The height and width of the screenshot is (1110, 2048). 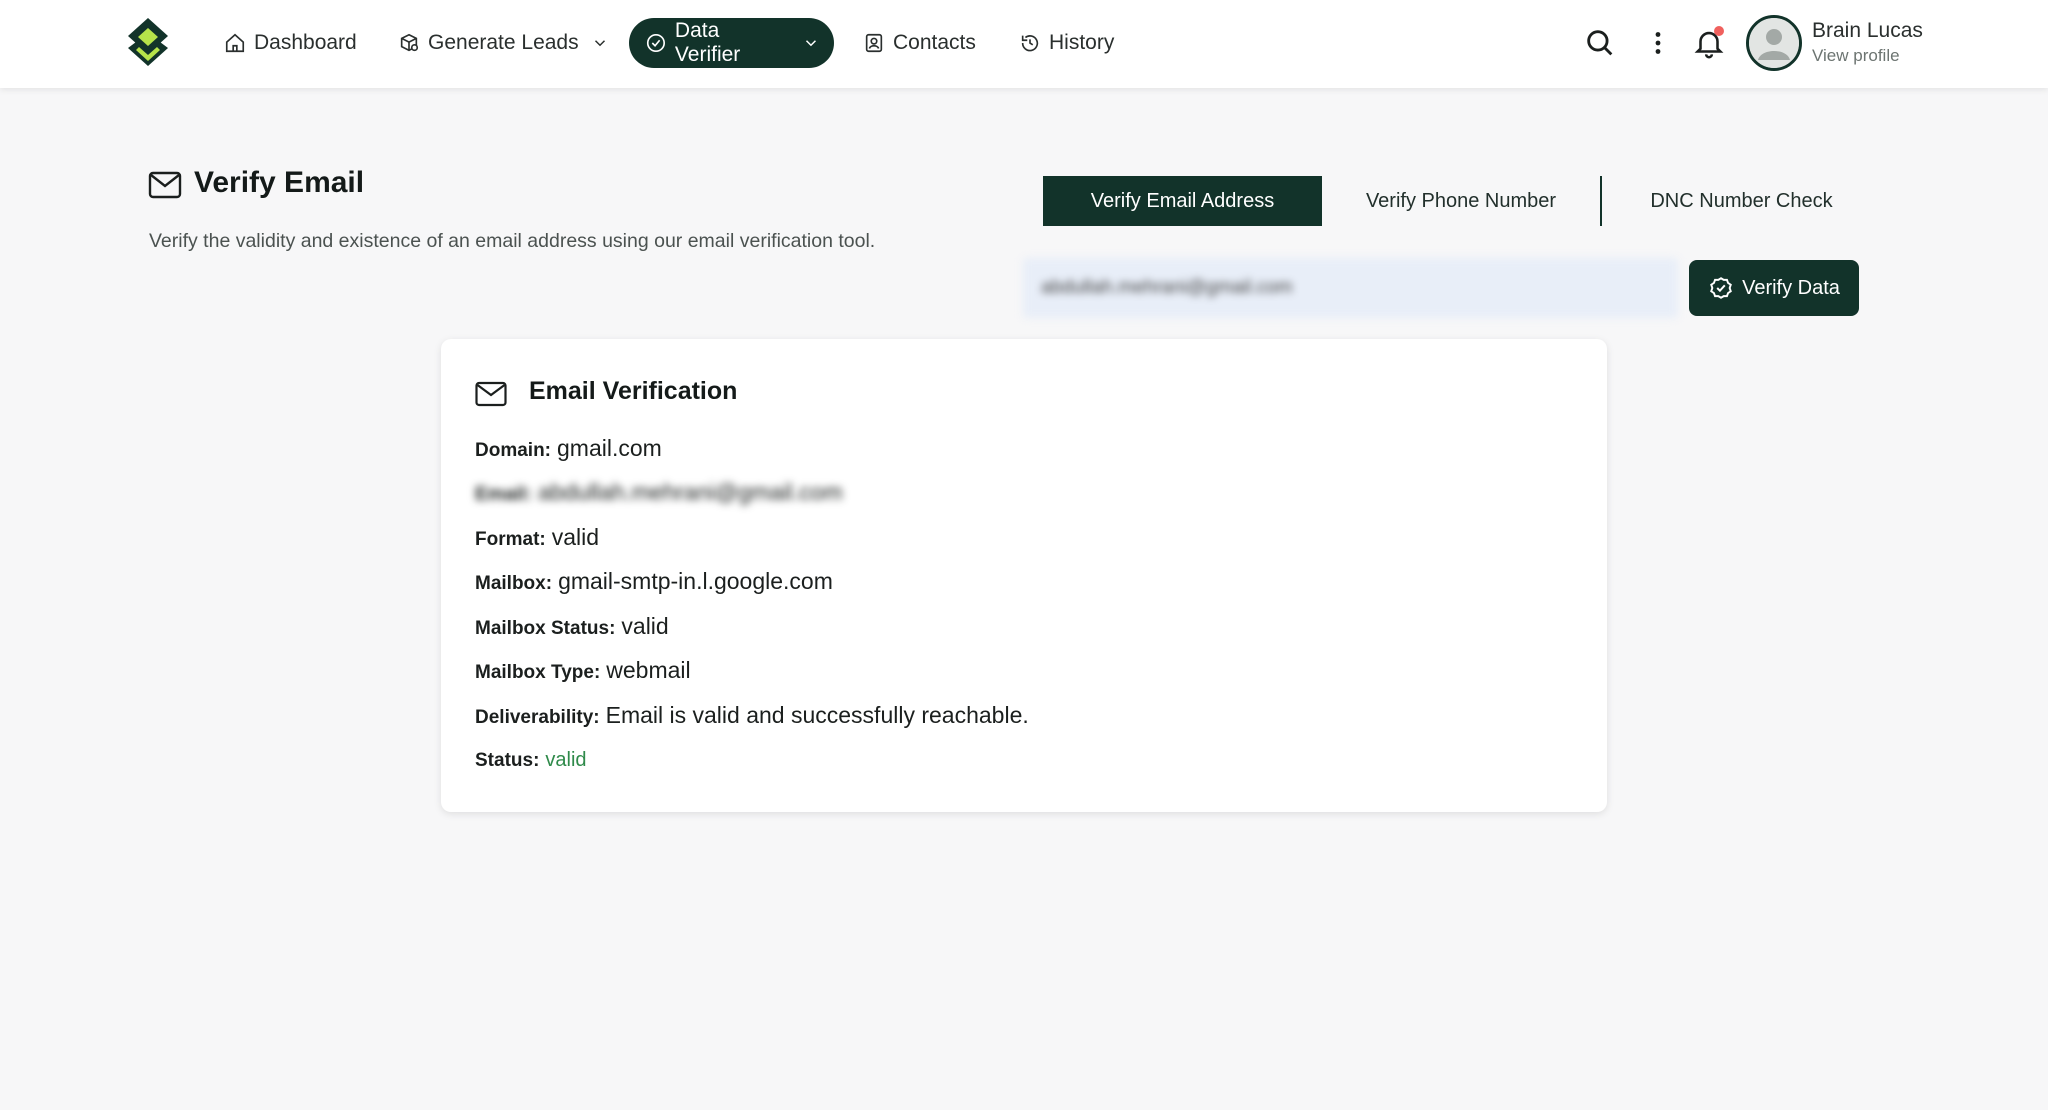 I want to click on nav-item-generate-leads: Generate Leads, so click(x=503, y=43).